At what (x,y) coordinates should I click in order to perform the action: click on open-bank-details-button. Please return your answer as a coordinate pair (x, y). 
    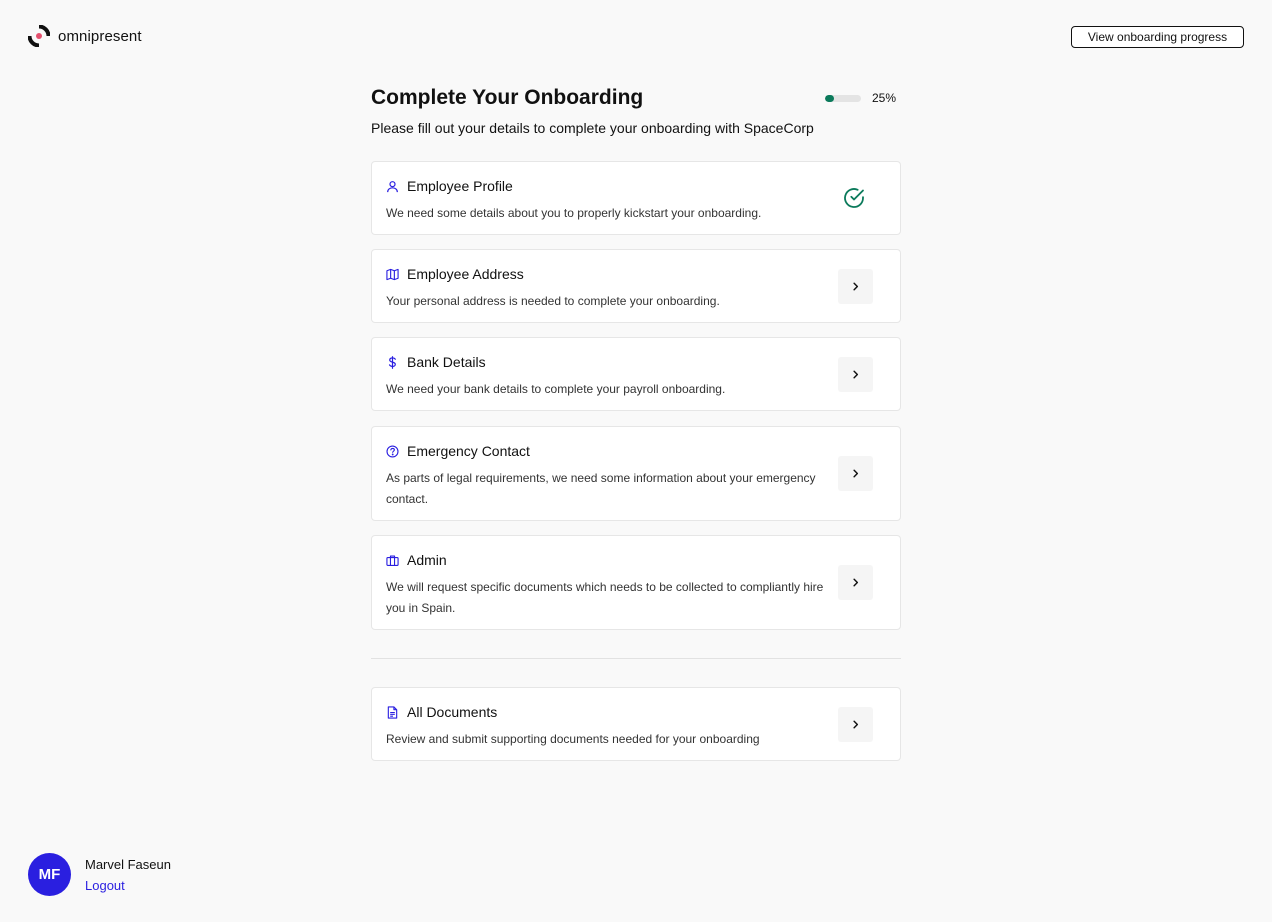
    Looking at the image, I should click on (855, 374).